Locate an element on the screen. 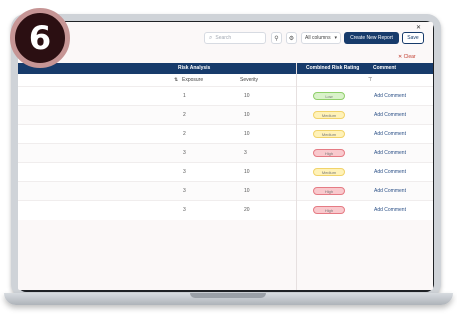 The width and height of the screenshot is (457, 321). laptop-notch is located at coordinates (228, 295).